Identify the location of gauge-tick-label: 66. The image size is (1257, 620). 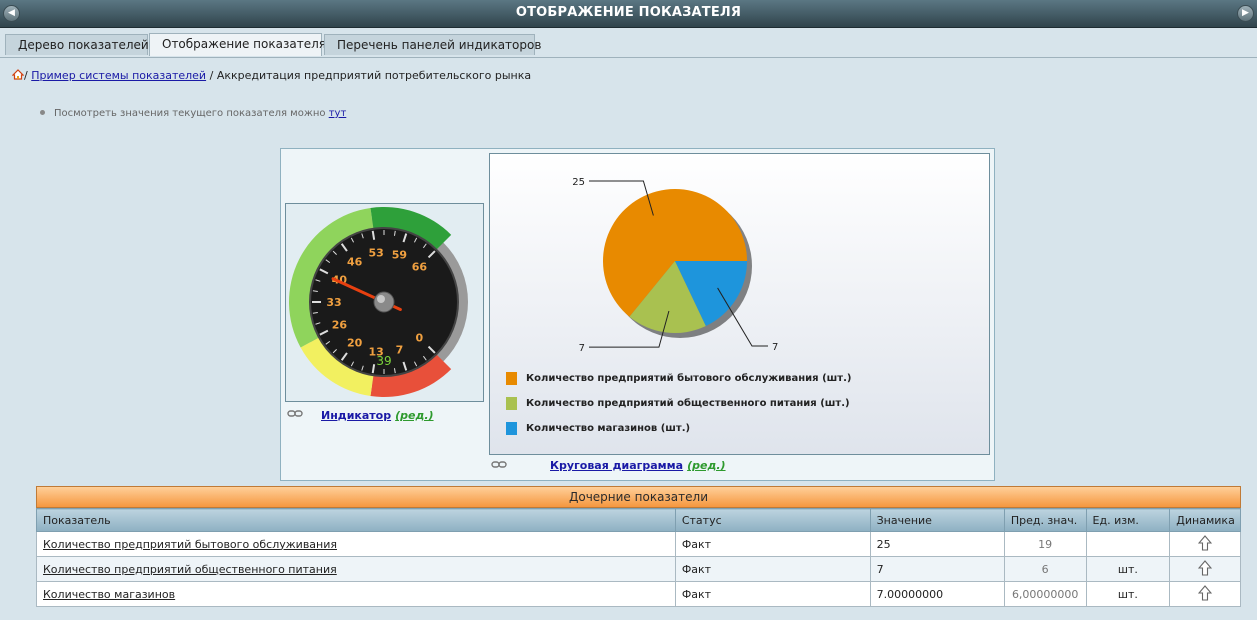
(420, 267).